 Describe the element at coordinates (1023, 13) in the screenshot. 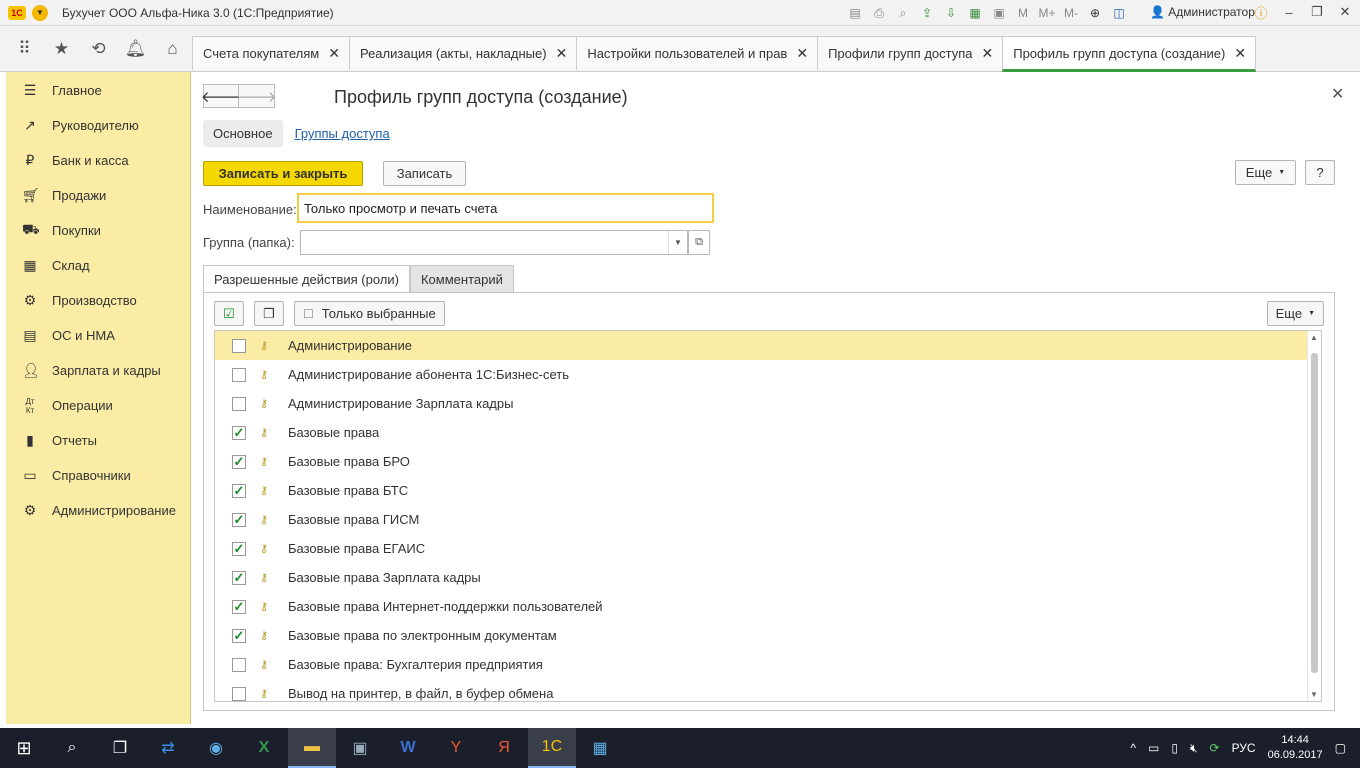

I see `memory-icon: M` at that location.